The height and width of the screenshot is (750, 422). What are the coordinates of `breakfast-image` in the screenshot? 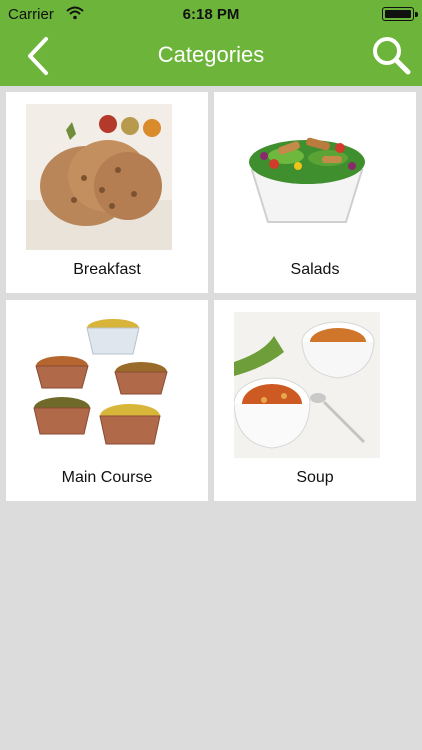 It's located at (99, 177).